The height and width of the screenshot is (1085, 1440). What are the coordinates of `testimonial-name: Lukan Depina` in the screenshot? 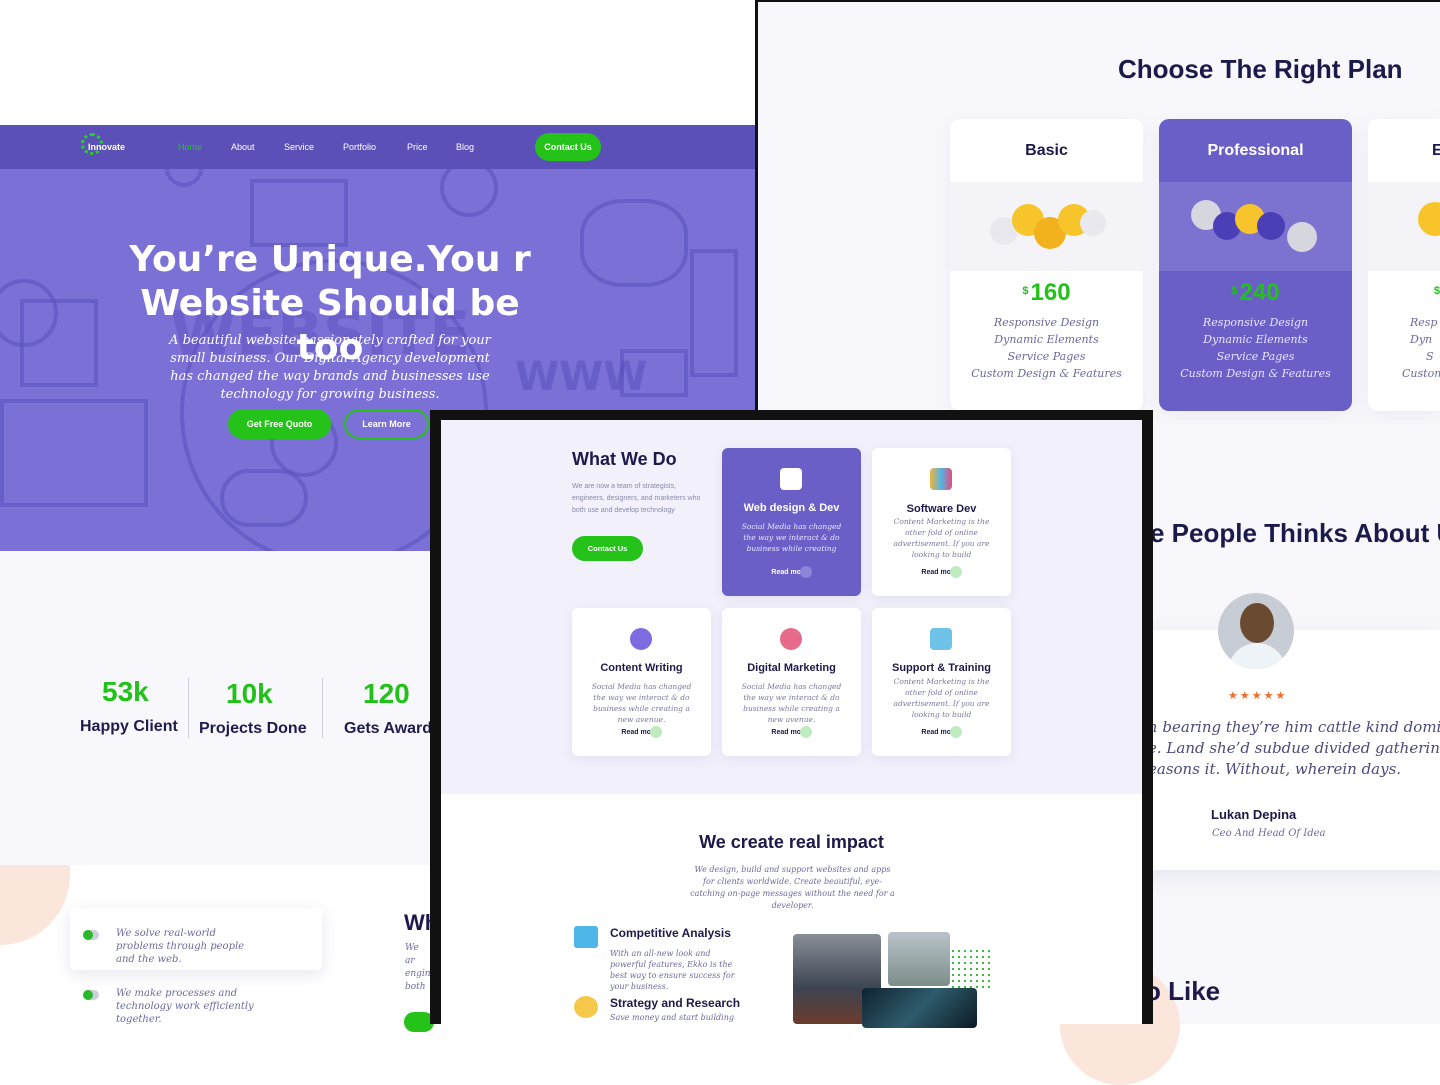 It's located at (1254, 814).